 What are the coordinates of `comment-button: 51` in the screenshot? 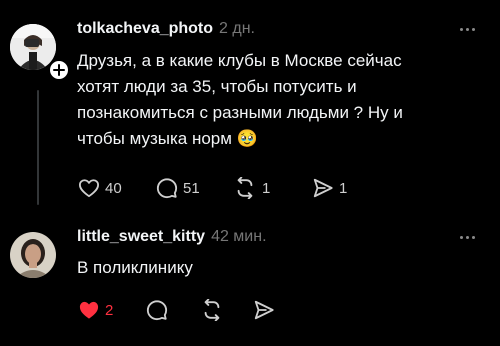 It's located at (194, 188).